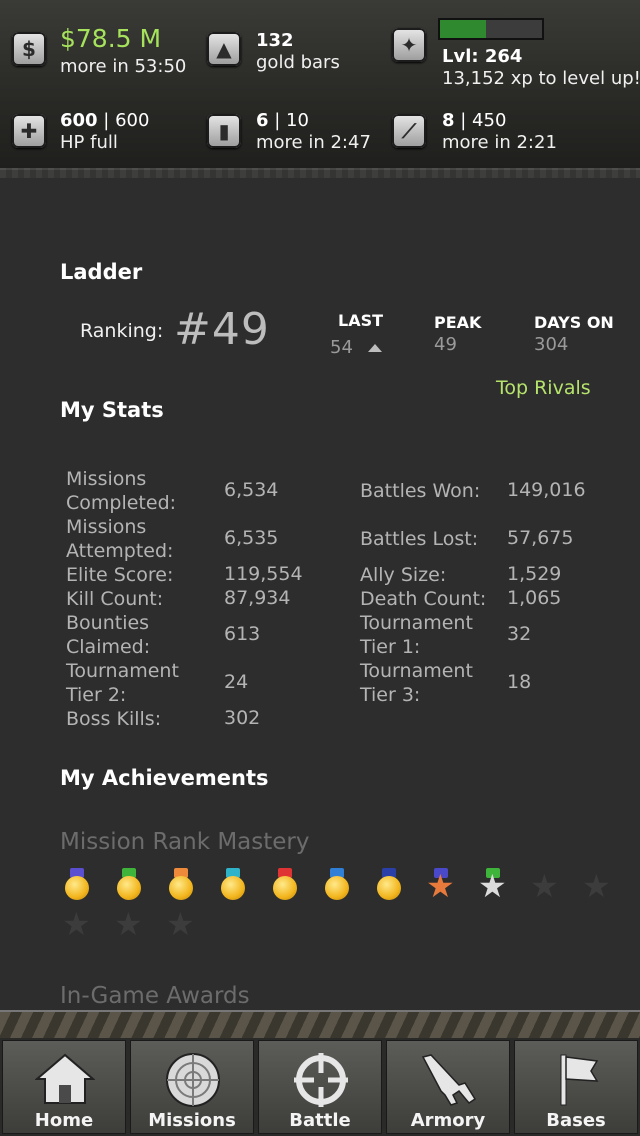 Image resolution: width=640 pixels, height=1136 pixels. What do you see at coordinates (123, 66) in the screenshot?
I see `cash-timer: more in 53:50` at bounding box center [123, 66].